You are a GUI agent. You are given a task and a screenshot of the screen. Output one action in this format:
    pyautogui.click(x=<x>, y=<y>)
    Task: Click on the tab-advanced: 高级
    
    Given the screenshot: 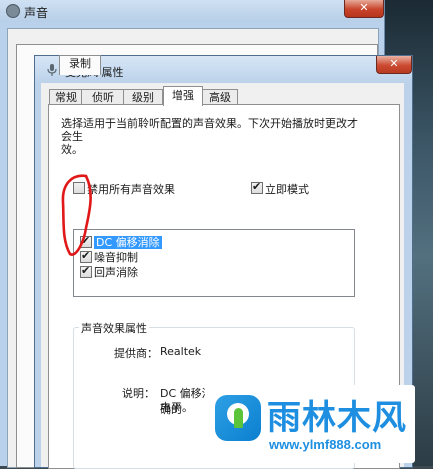 What is the action you would take?
    pyautogui.click(x=220, y=97)
    